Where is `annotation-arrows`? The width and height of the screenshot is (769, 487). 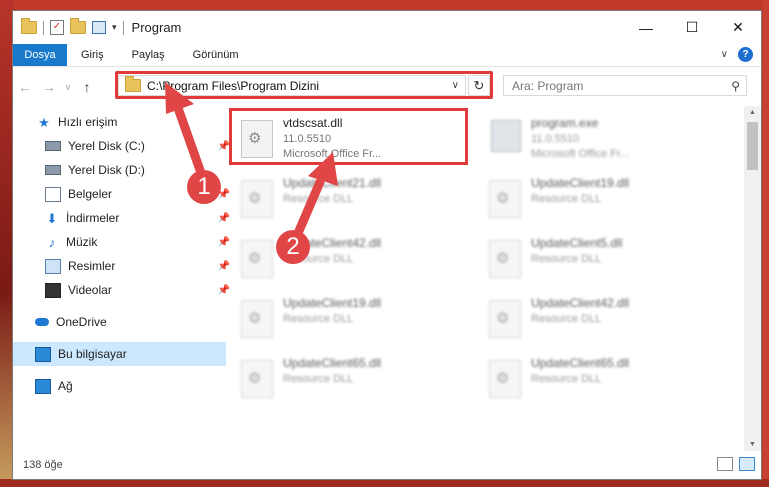
annotation-arrows is located at coordinates (251, 162).